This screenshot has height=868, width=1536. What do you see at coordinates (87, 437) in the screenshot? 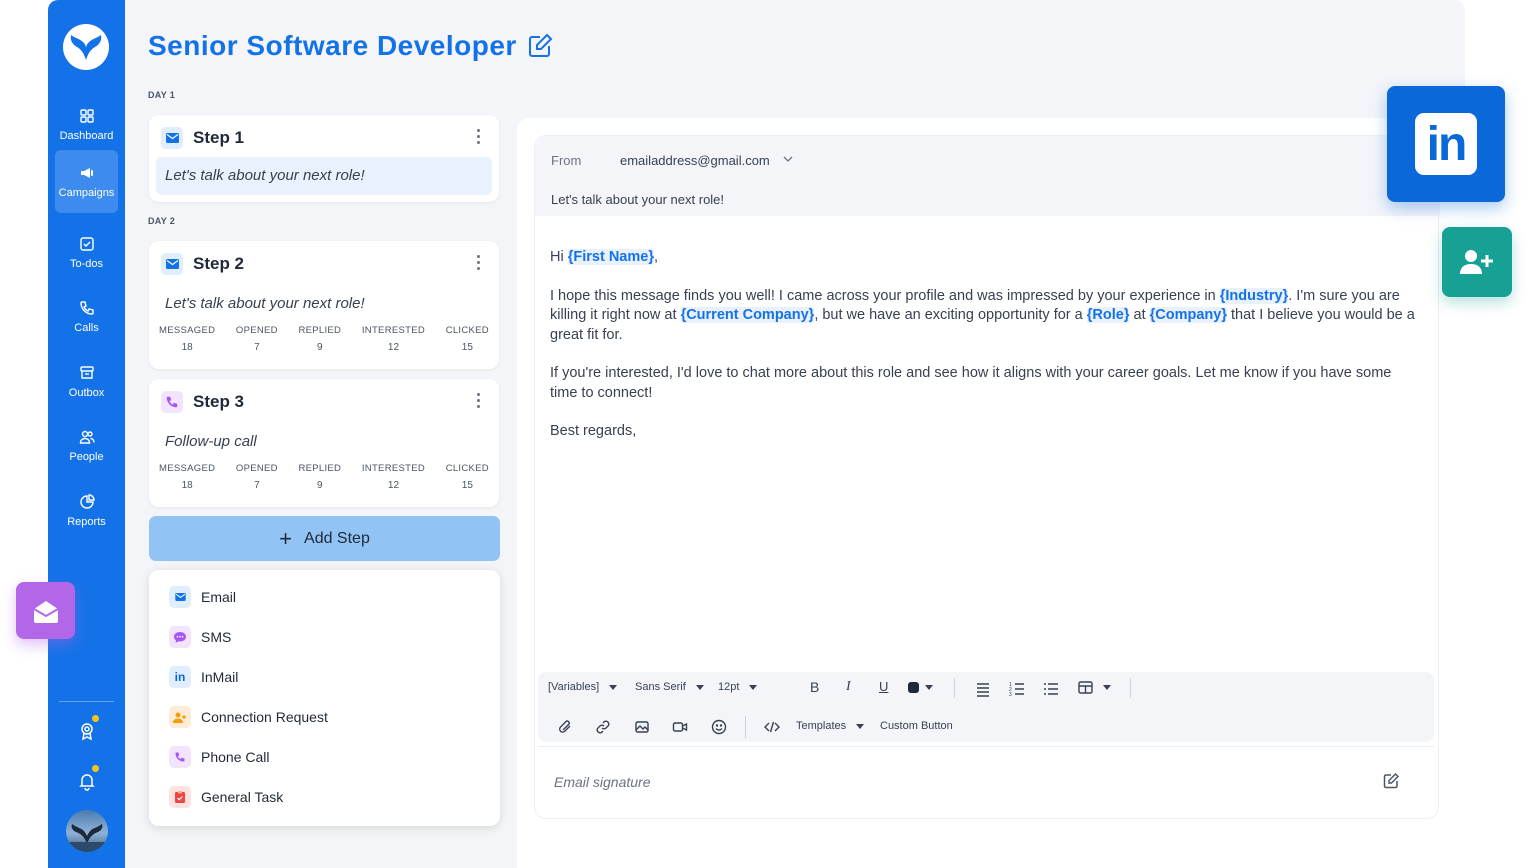
I see `people-icon` at bounding box center [87, 437].